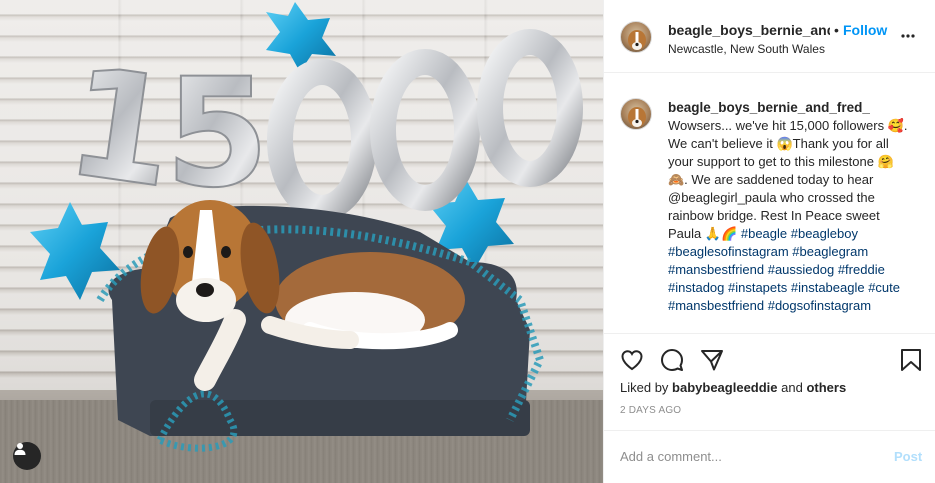  I want to click on avatar, so click(636, 37).